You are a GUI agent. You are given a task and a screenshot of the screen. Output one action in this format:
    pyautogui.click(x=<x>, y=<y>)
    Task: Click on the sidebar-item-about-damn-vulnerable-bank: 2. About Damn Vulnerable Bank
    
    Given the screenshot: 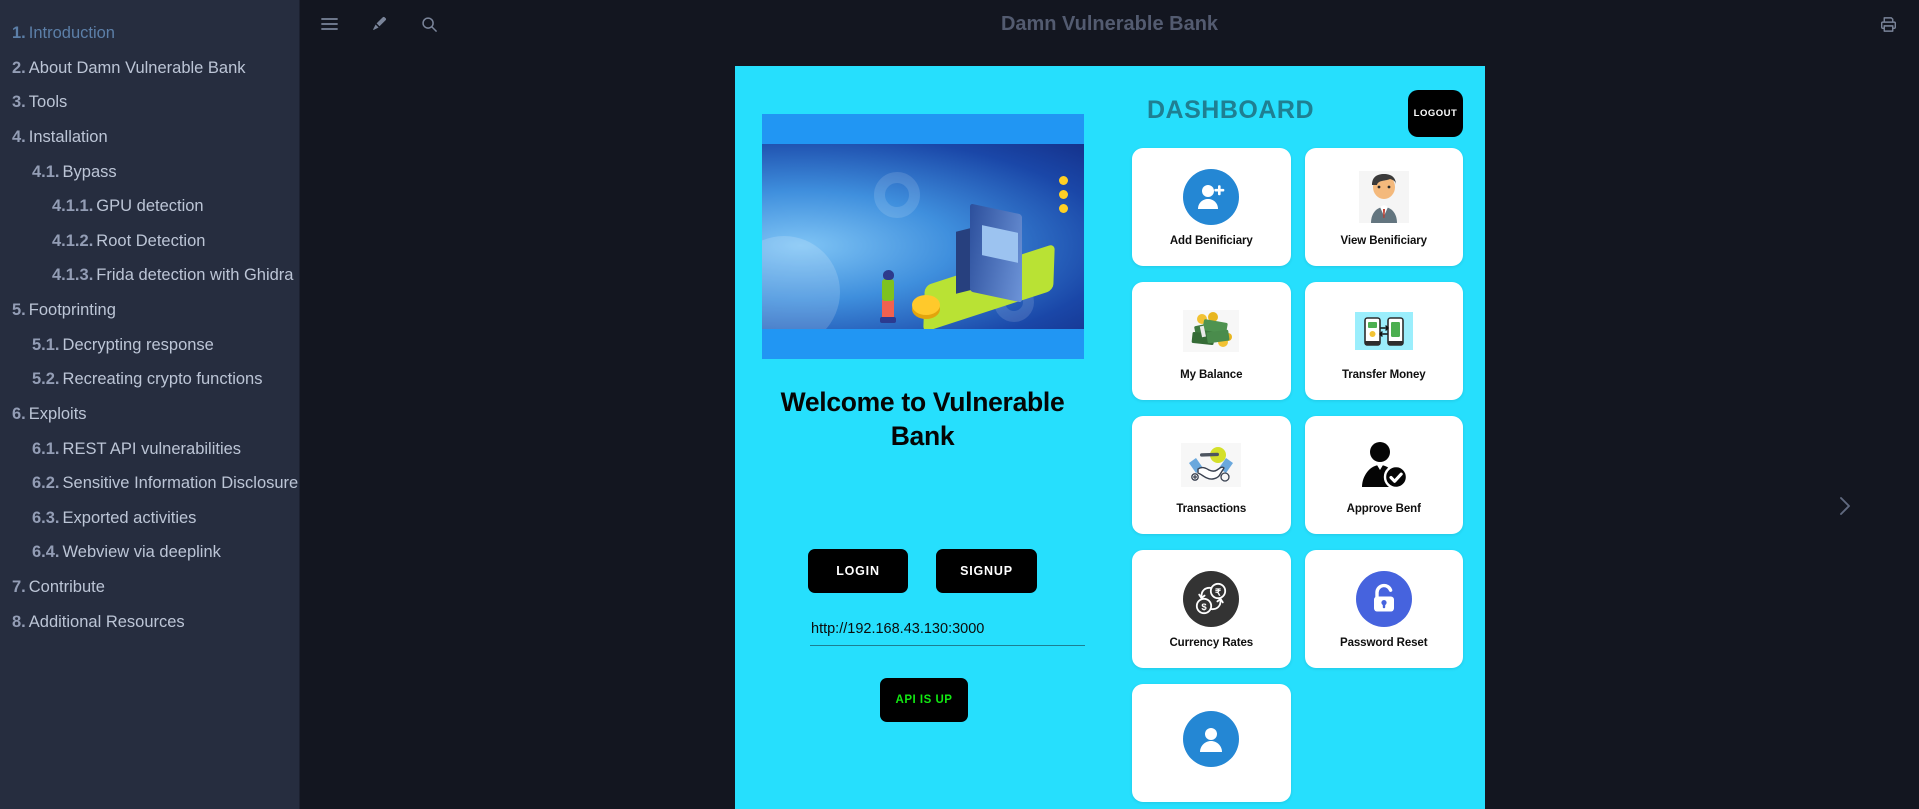 What is the action you would take?
    pyautogui.click(x=149, y=68)
    